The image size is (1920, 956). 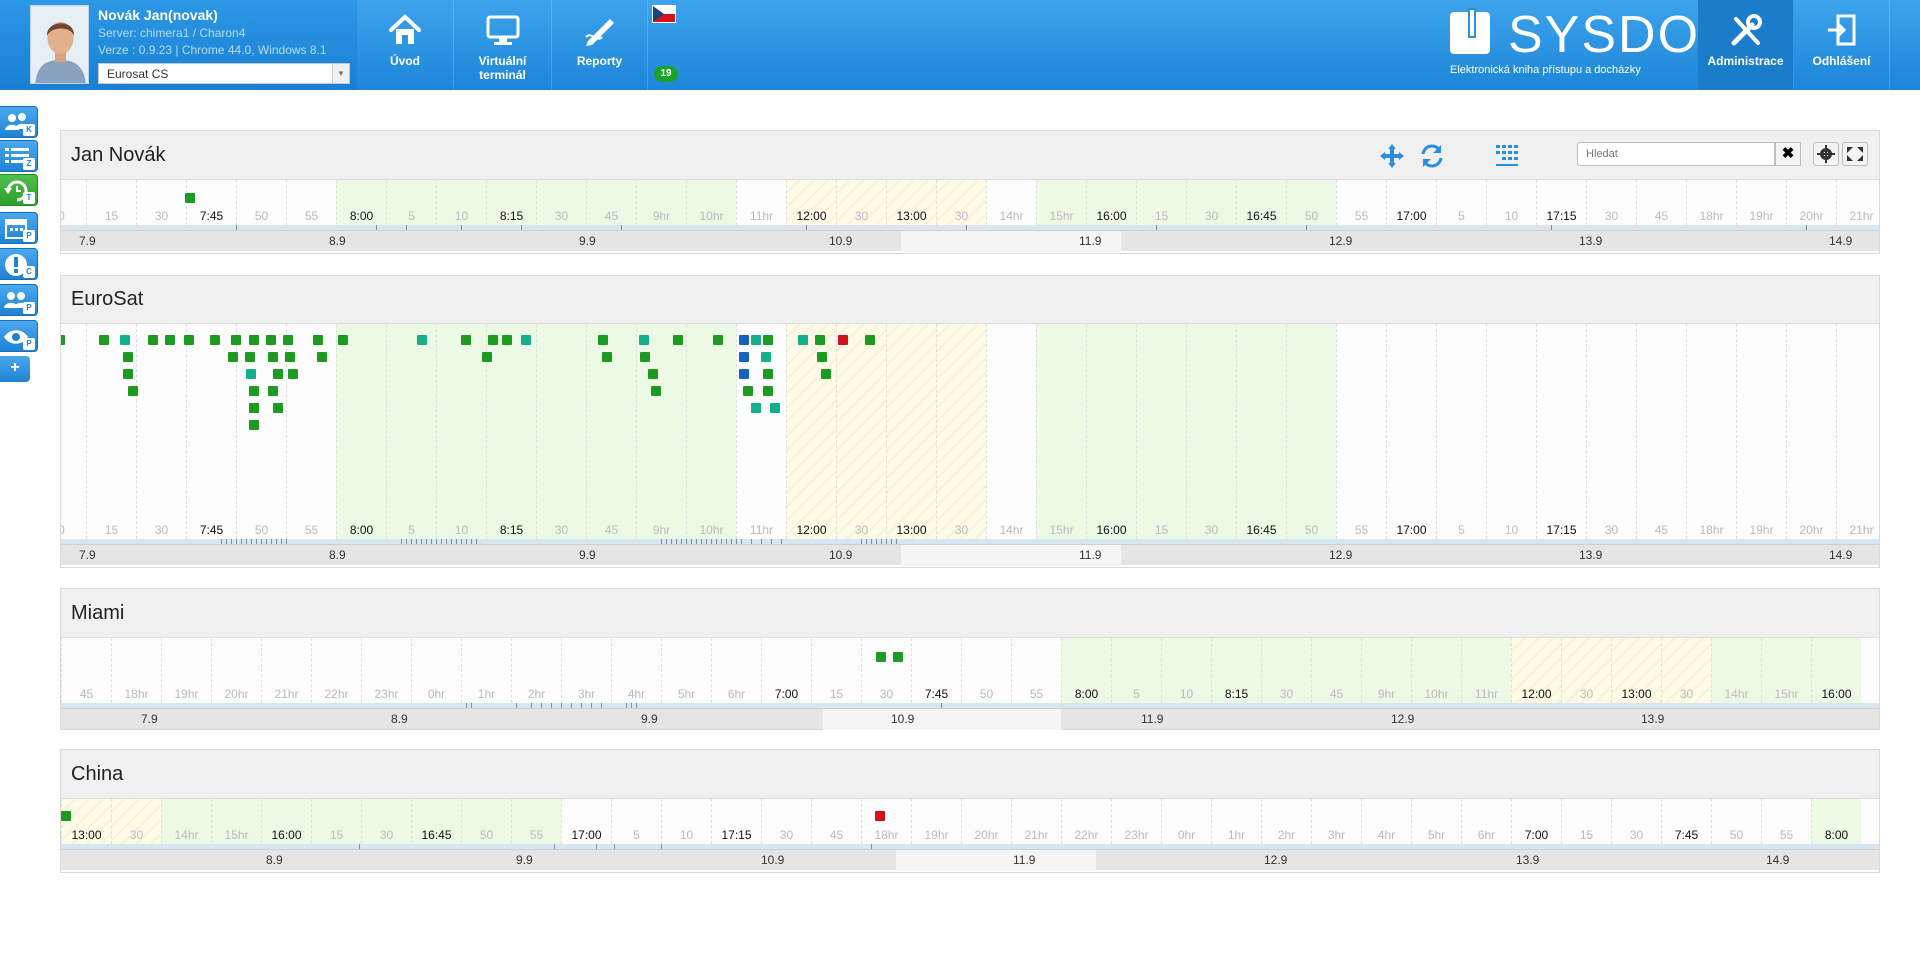 What do you see at coordinates (1507, 156) in the screenshot?
I see `grid-expand-icon` at bounding box center [1507, 156].